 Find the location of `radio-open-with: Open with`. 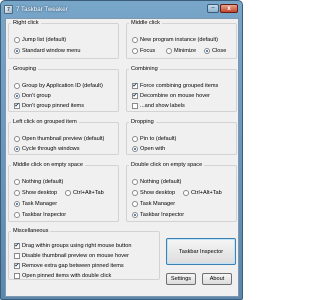

radio-open-with: Open with is located at coordinates (148, 149).